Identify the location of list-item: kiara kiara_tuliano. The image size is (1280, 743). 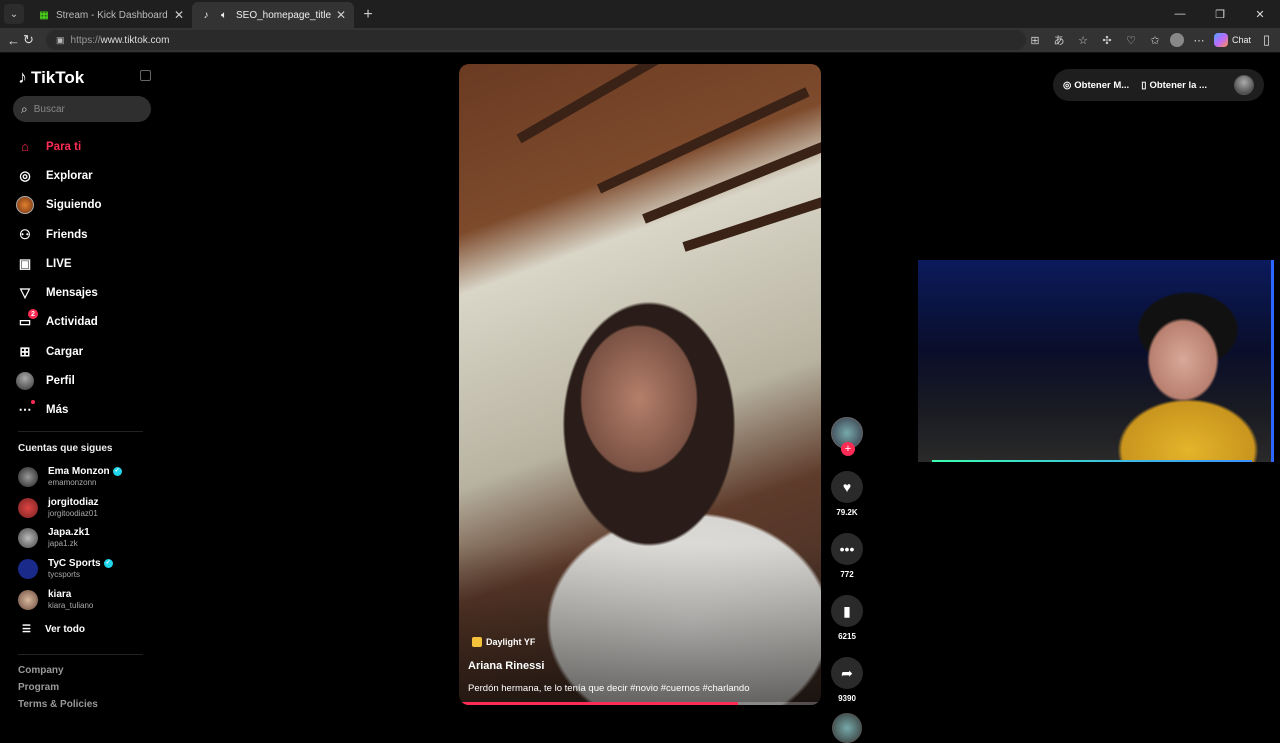
(88, 599).